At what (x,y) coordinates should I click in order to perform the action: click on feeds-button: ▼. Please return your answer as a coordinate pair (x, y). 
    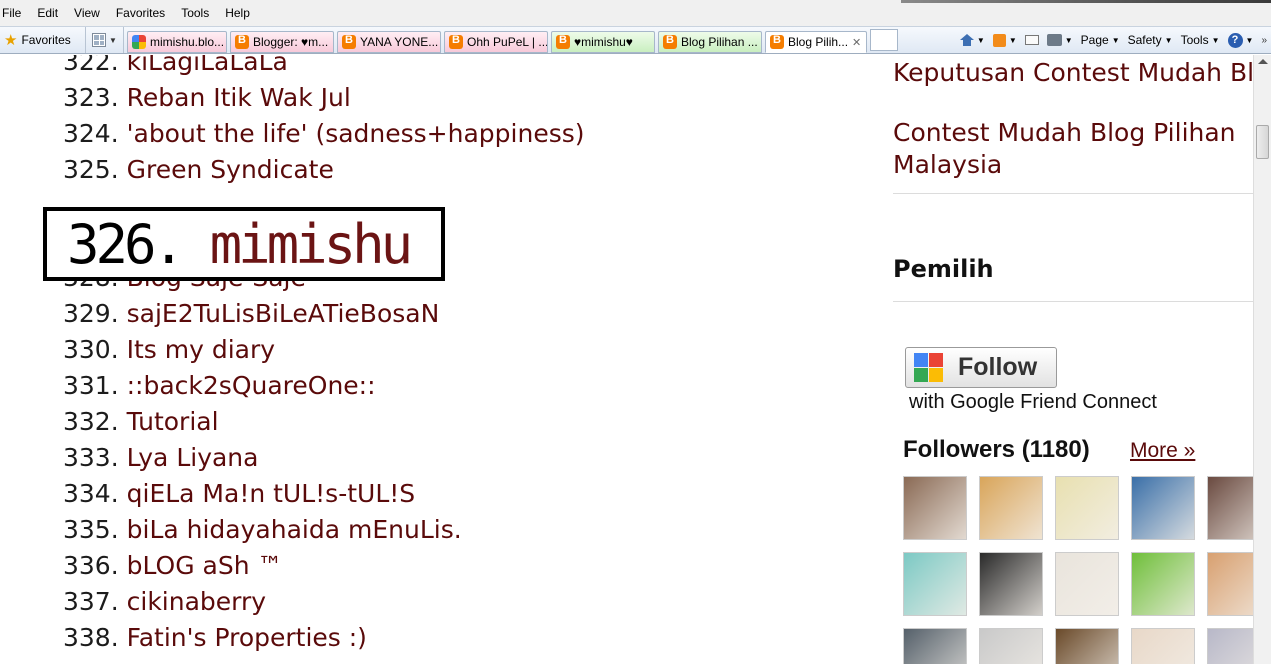
    Looking at the image, I should click on (1004, 40).